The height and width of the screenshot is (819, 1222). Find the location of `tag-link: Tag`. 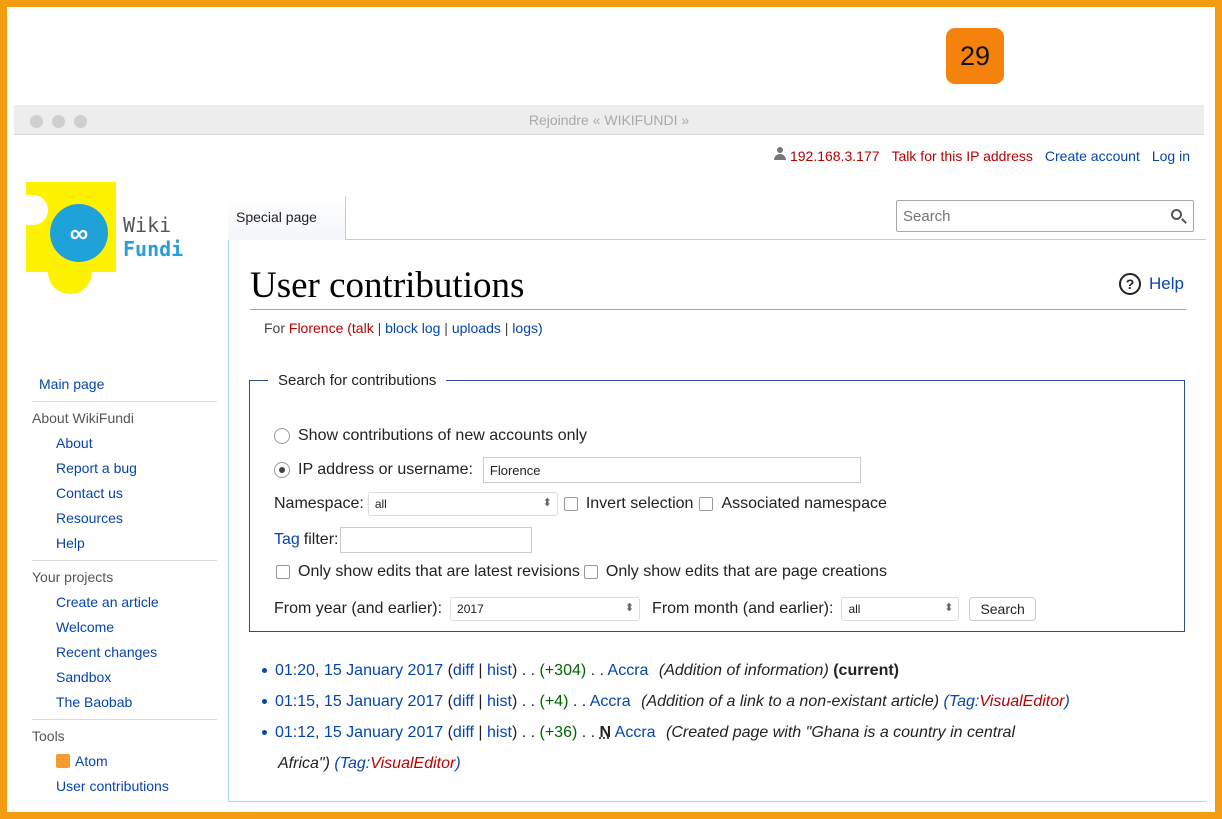

tag-link: Tag is located at coordinates (287, 540).